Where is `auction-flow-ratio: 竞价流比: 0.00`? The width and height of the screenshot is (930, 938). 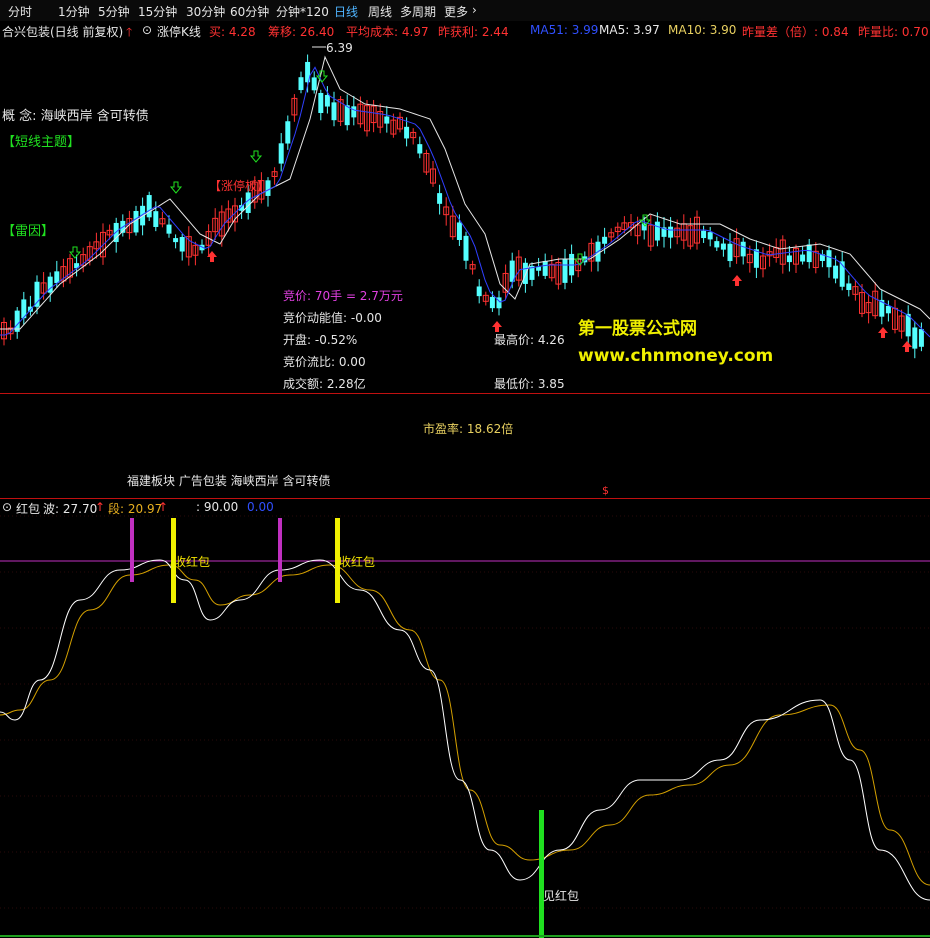 auction-flow-ratio: 竞价流比: 0.00 is located at coordinates (324, 362).